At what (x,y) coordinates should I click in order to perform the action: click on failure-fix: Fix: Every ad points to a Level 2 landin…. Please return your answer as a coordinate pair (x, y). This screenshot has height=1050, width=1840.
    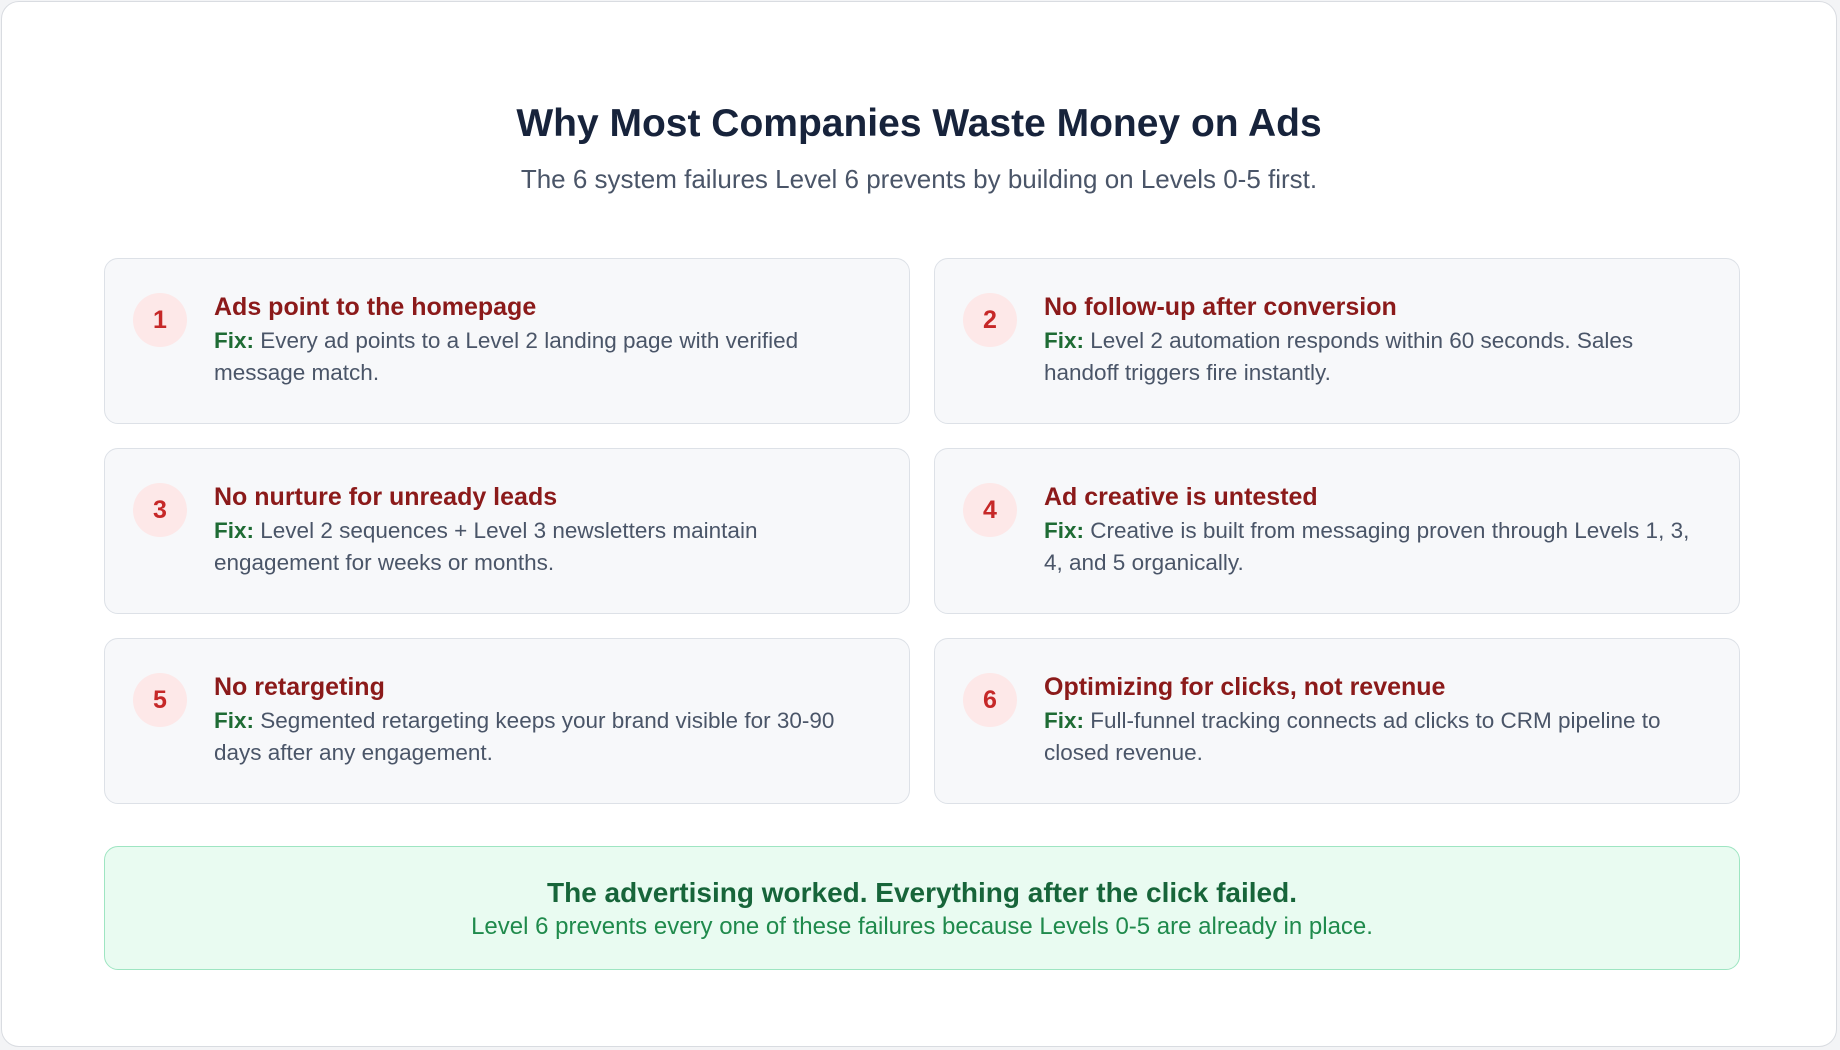
    Looking at the image, I should click on (548, 357).